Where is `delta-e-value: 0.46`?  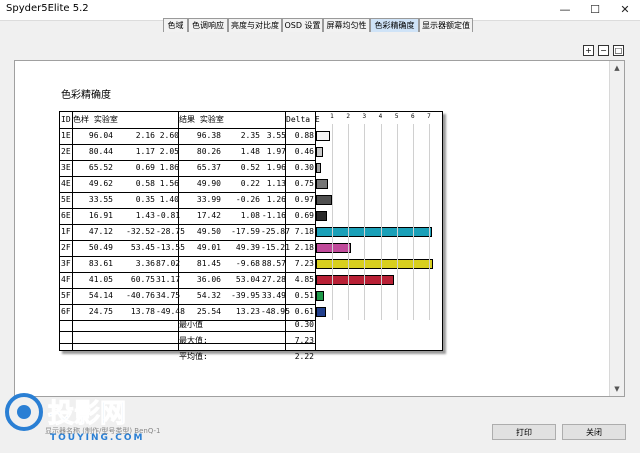 delta-e-value: 0.46 is located at coordinates (304, 151).